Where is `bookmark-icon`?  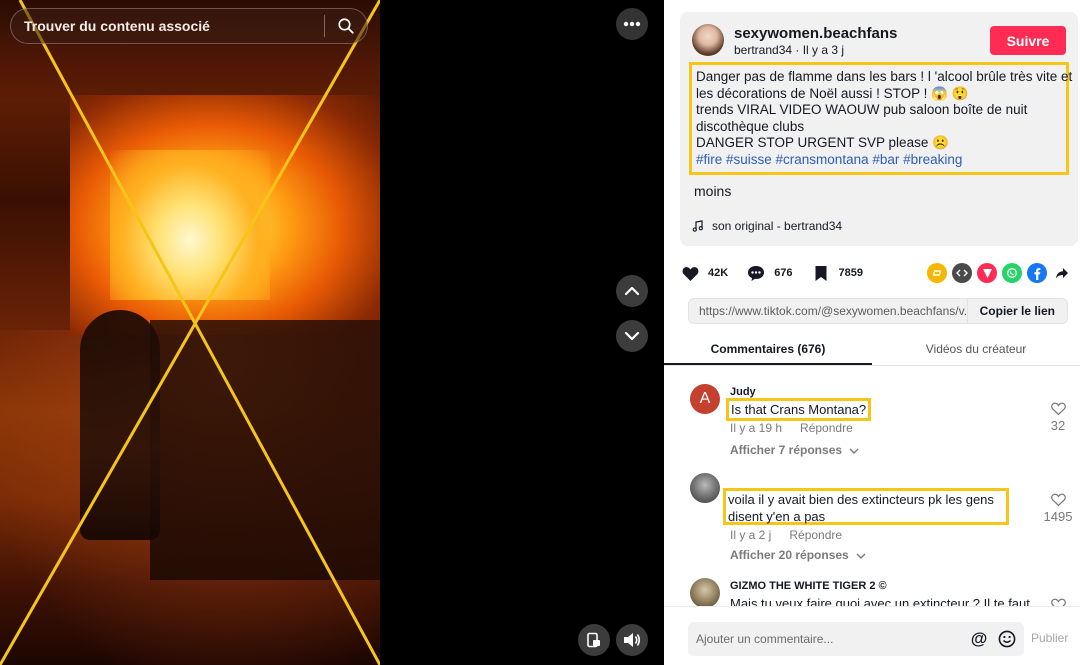
bookmark-icon is located at coordinates (821, 273).